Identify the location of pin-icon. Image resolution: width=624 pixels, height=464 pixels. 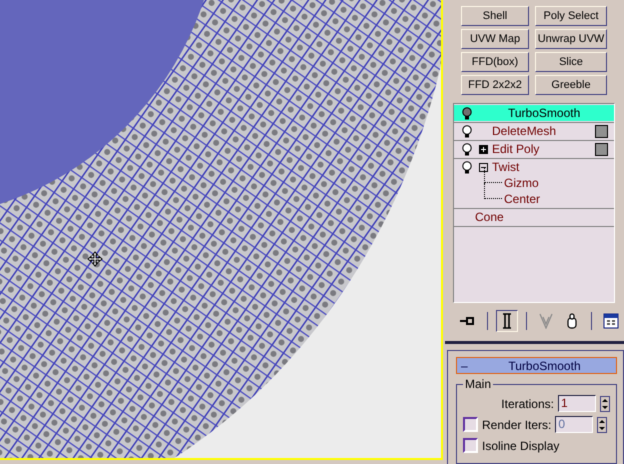
(468, 321).